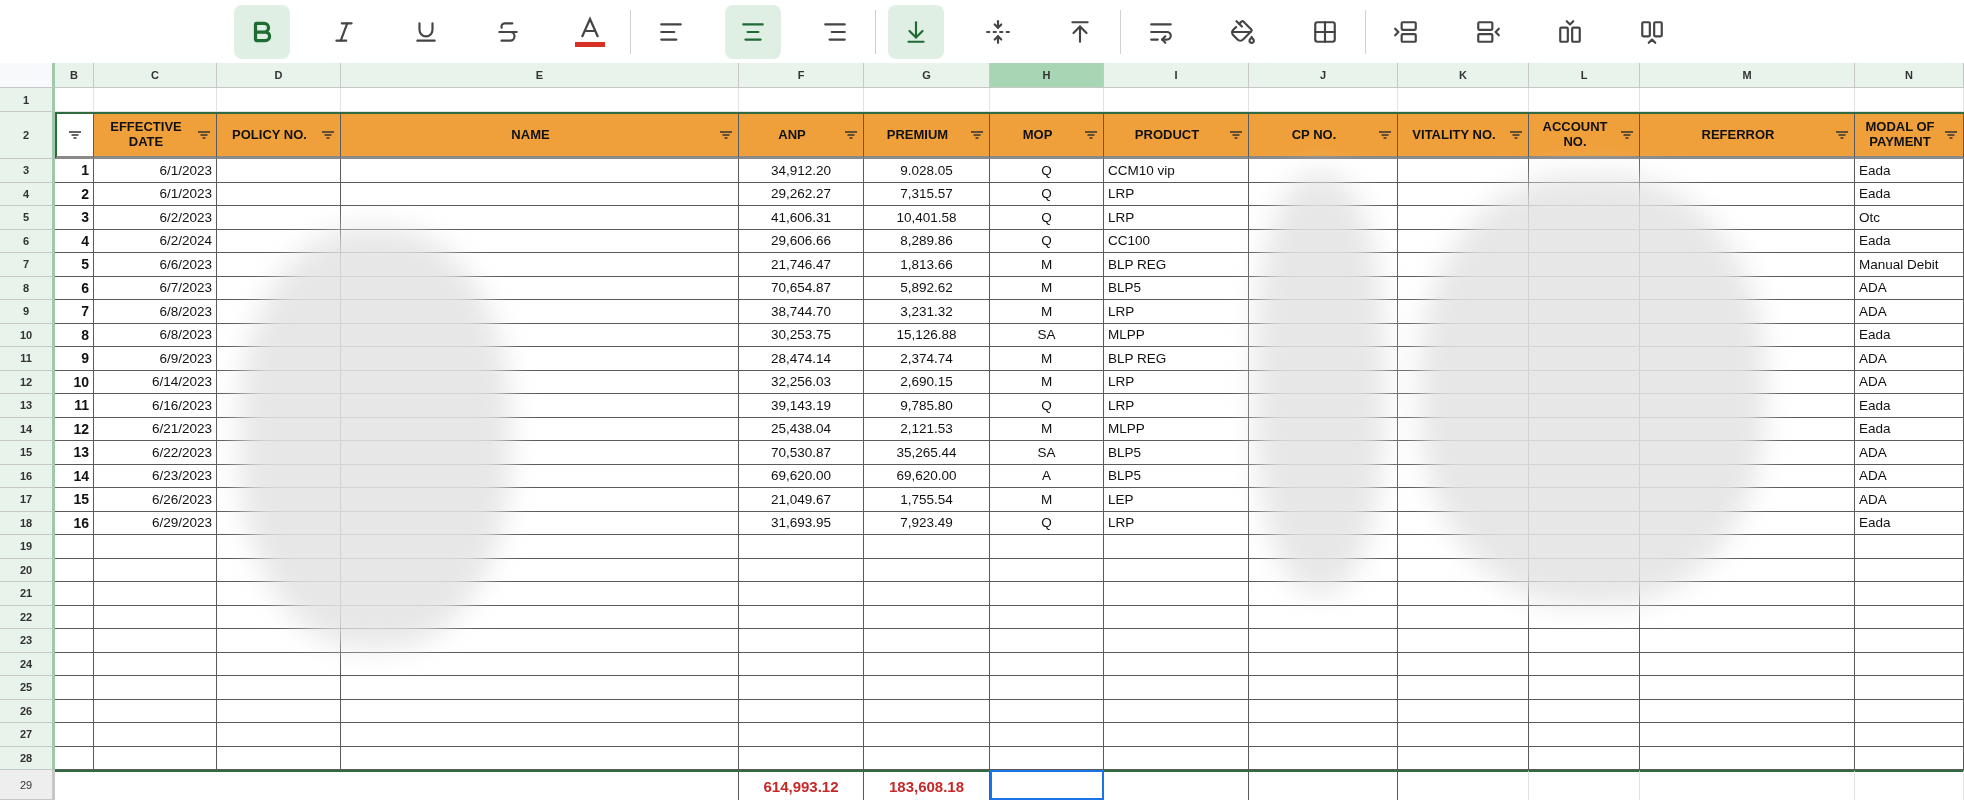 The image size is (1964, 808). I want to click on table-cell: 34,912.20, so click(801, 171).